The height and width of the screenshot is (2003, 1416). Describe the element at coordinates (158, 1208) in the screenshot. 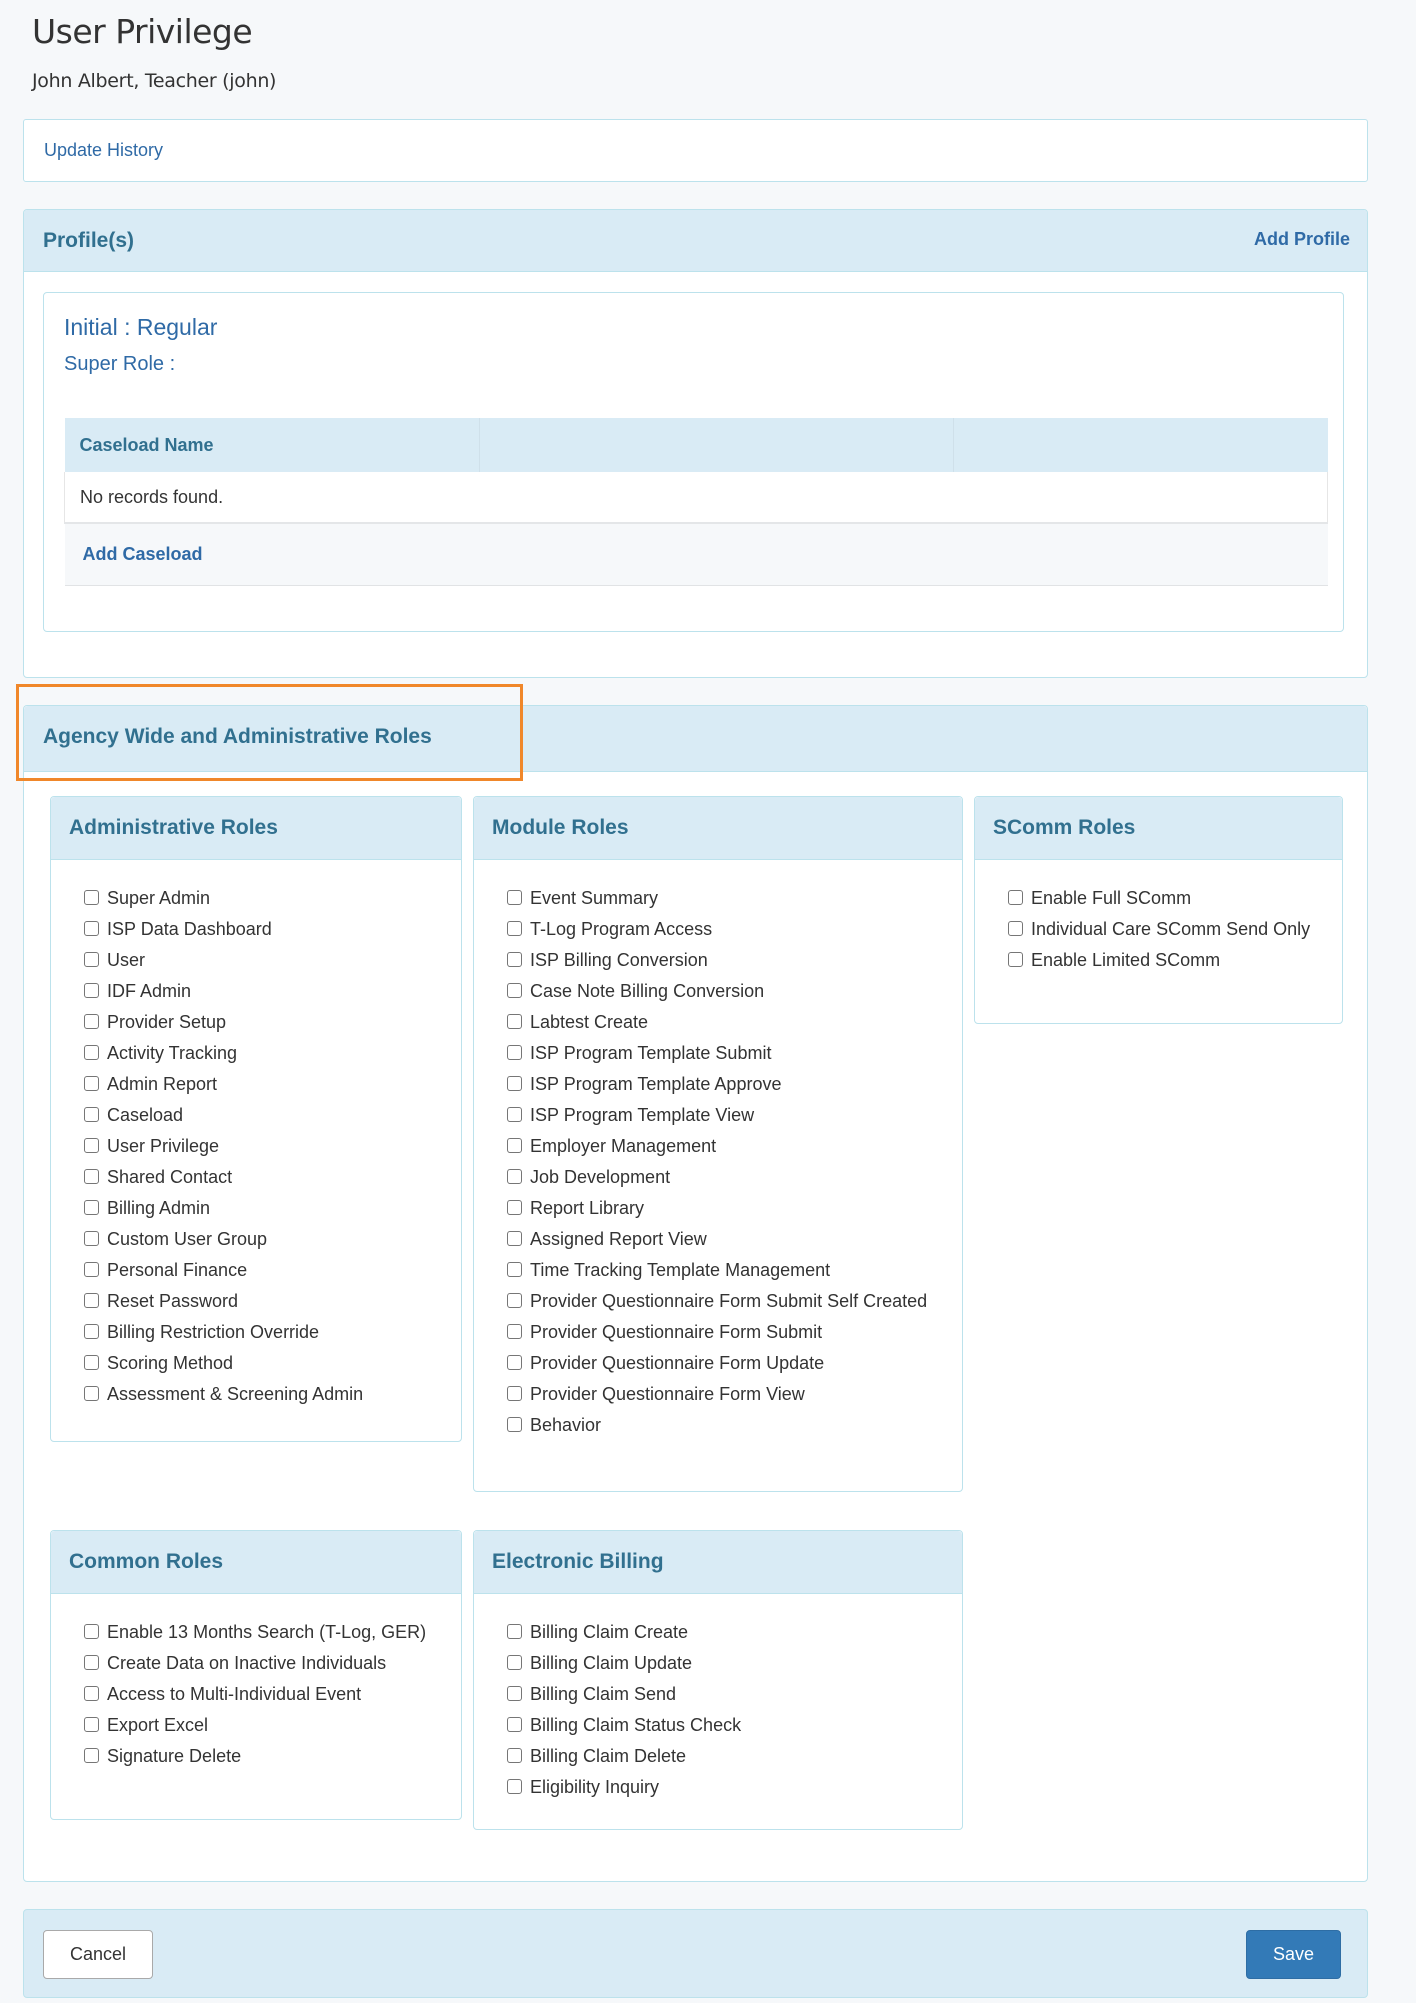

I see `role-label: Billing Admin` at that location.